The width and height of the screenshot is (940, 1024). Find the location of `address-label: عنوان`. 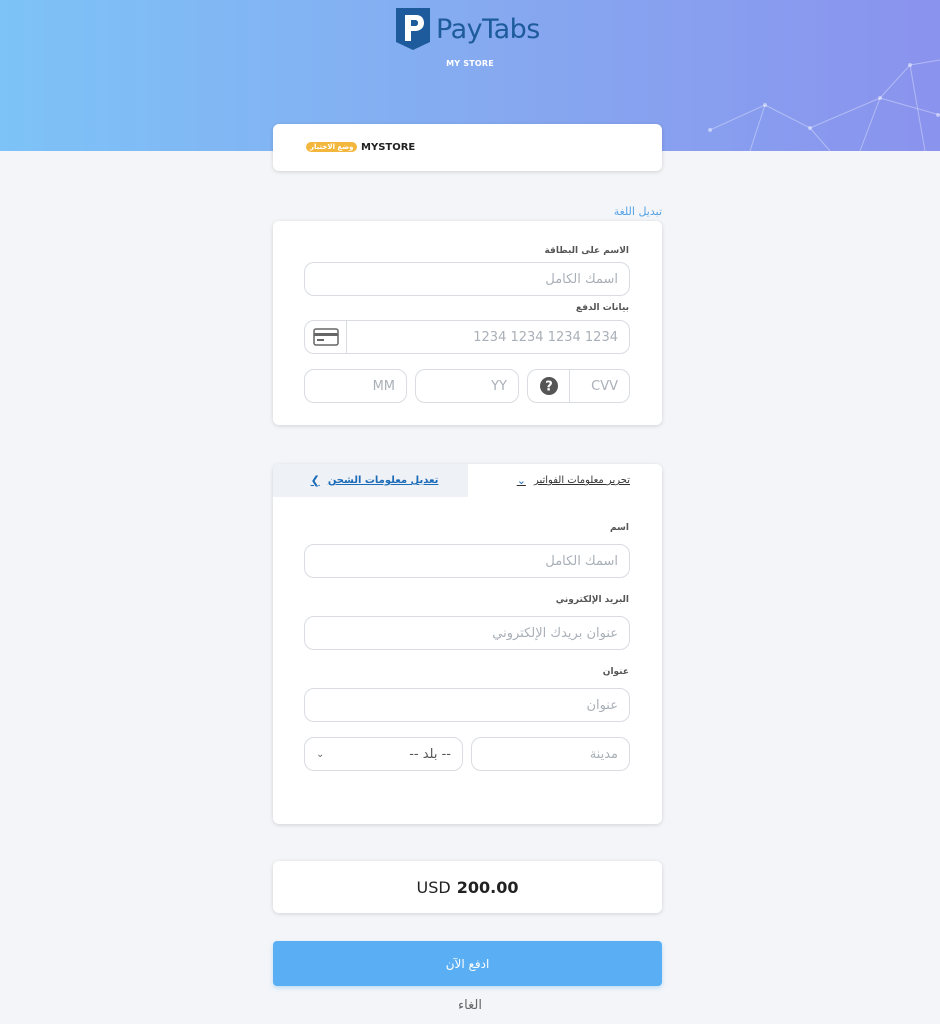

address-label: عنوان is located at coordinates (615, 672).